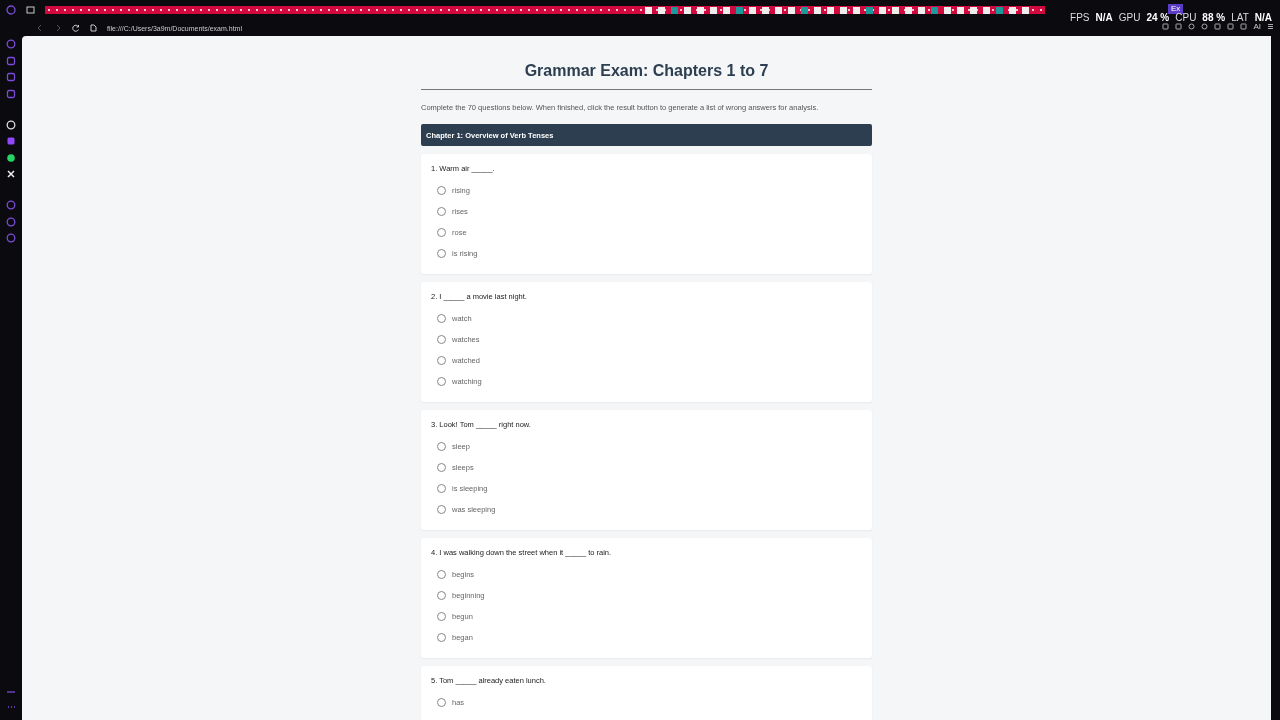 The width and height of the screenshot is (1280, 720). I want to click on perf-label: FPS, so click(1080, 17).